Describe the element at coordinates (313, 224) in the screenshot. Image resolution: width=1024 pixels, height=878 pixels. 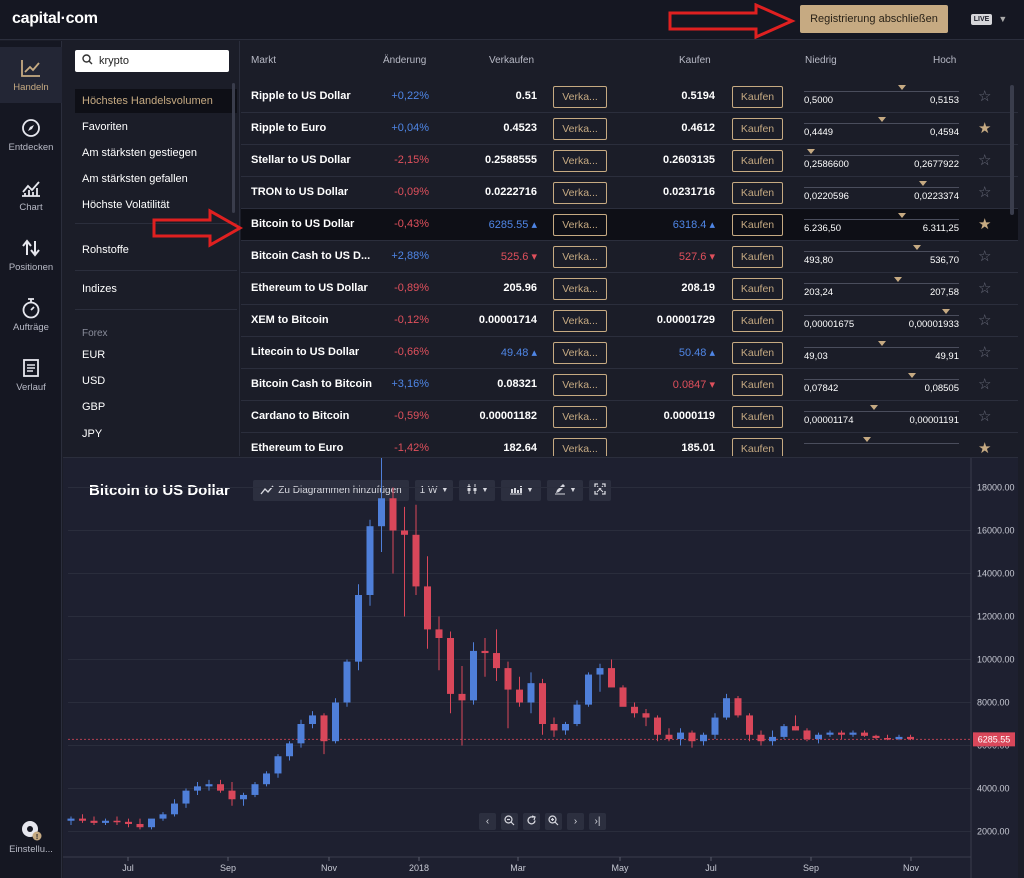
I see `market-name: Bitcoin to US Dollar` at that location.